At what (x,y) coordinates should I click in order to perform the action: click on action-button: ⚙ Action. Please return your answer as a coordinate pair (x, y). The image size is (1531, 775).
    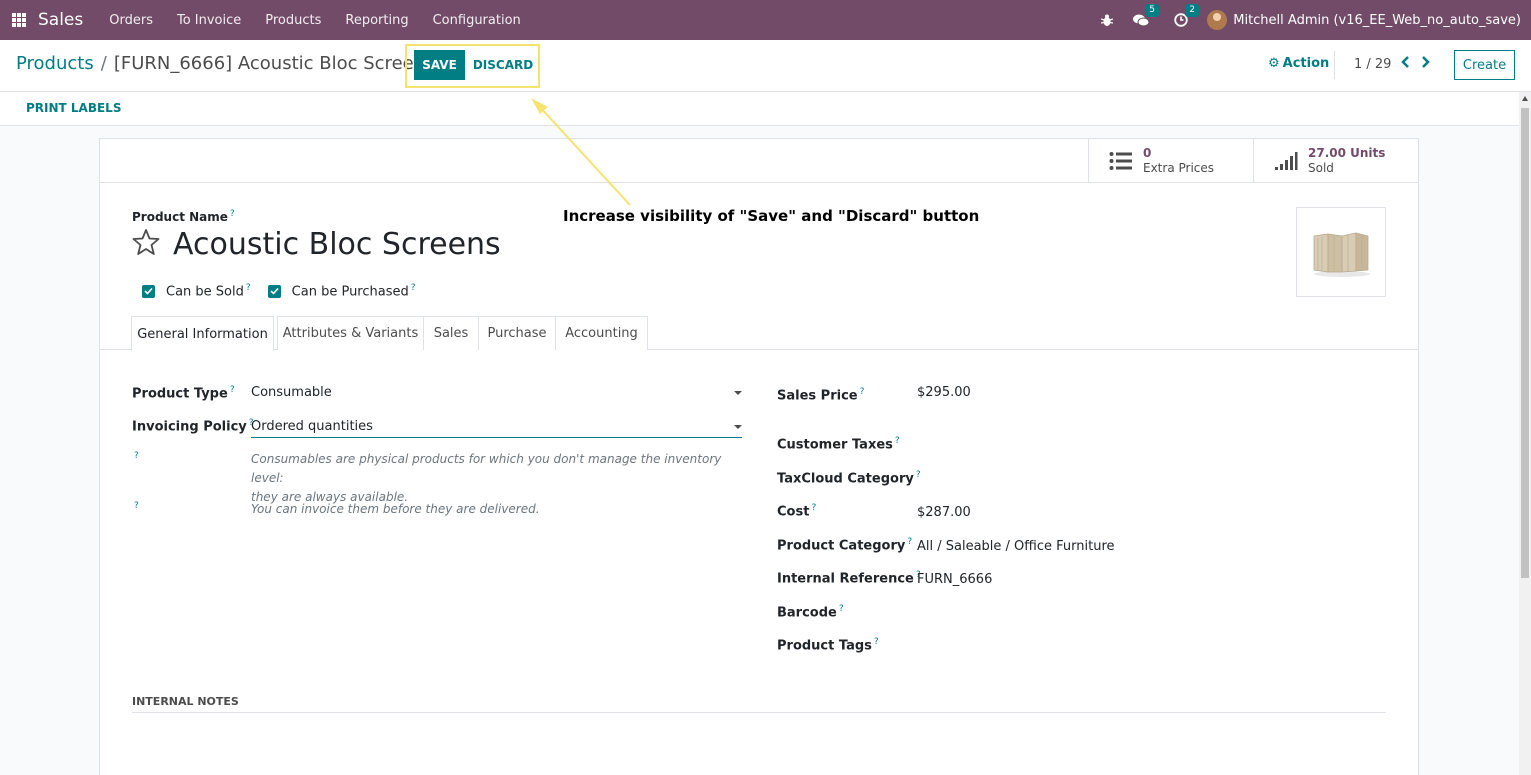
    Looking at the image, I should click on (1298, 63).